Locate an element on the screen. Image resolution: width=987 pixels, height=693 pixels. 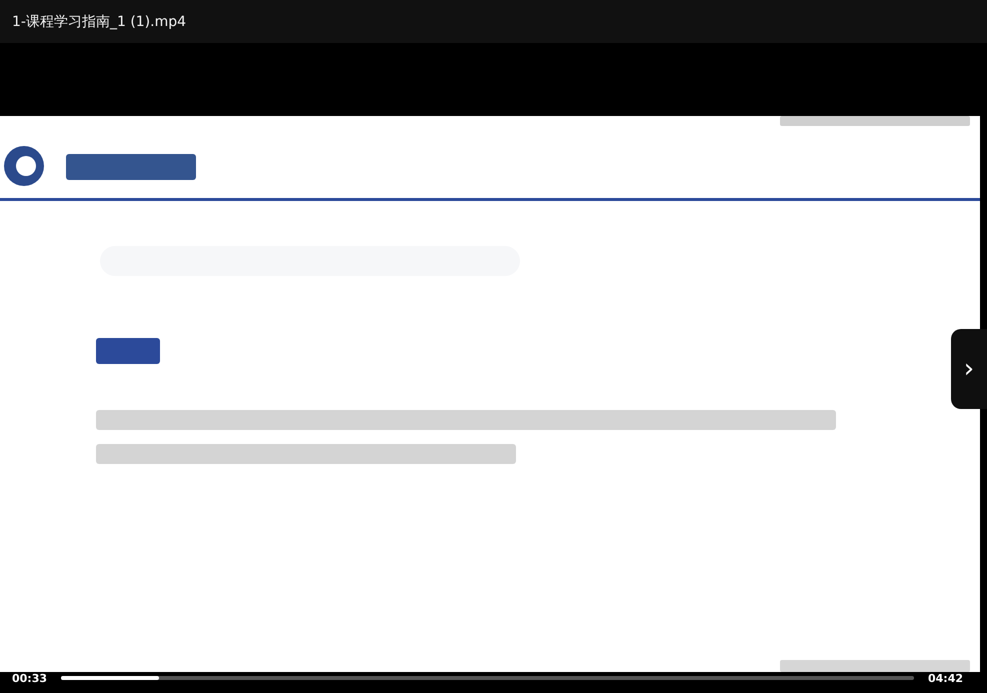
window-title: 1-课程学习指南_1 (1).mp4 is located at coordinates (99, 21).